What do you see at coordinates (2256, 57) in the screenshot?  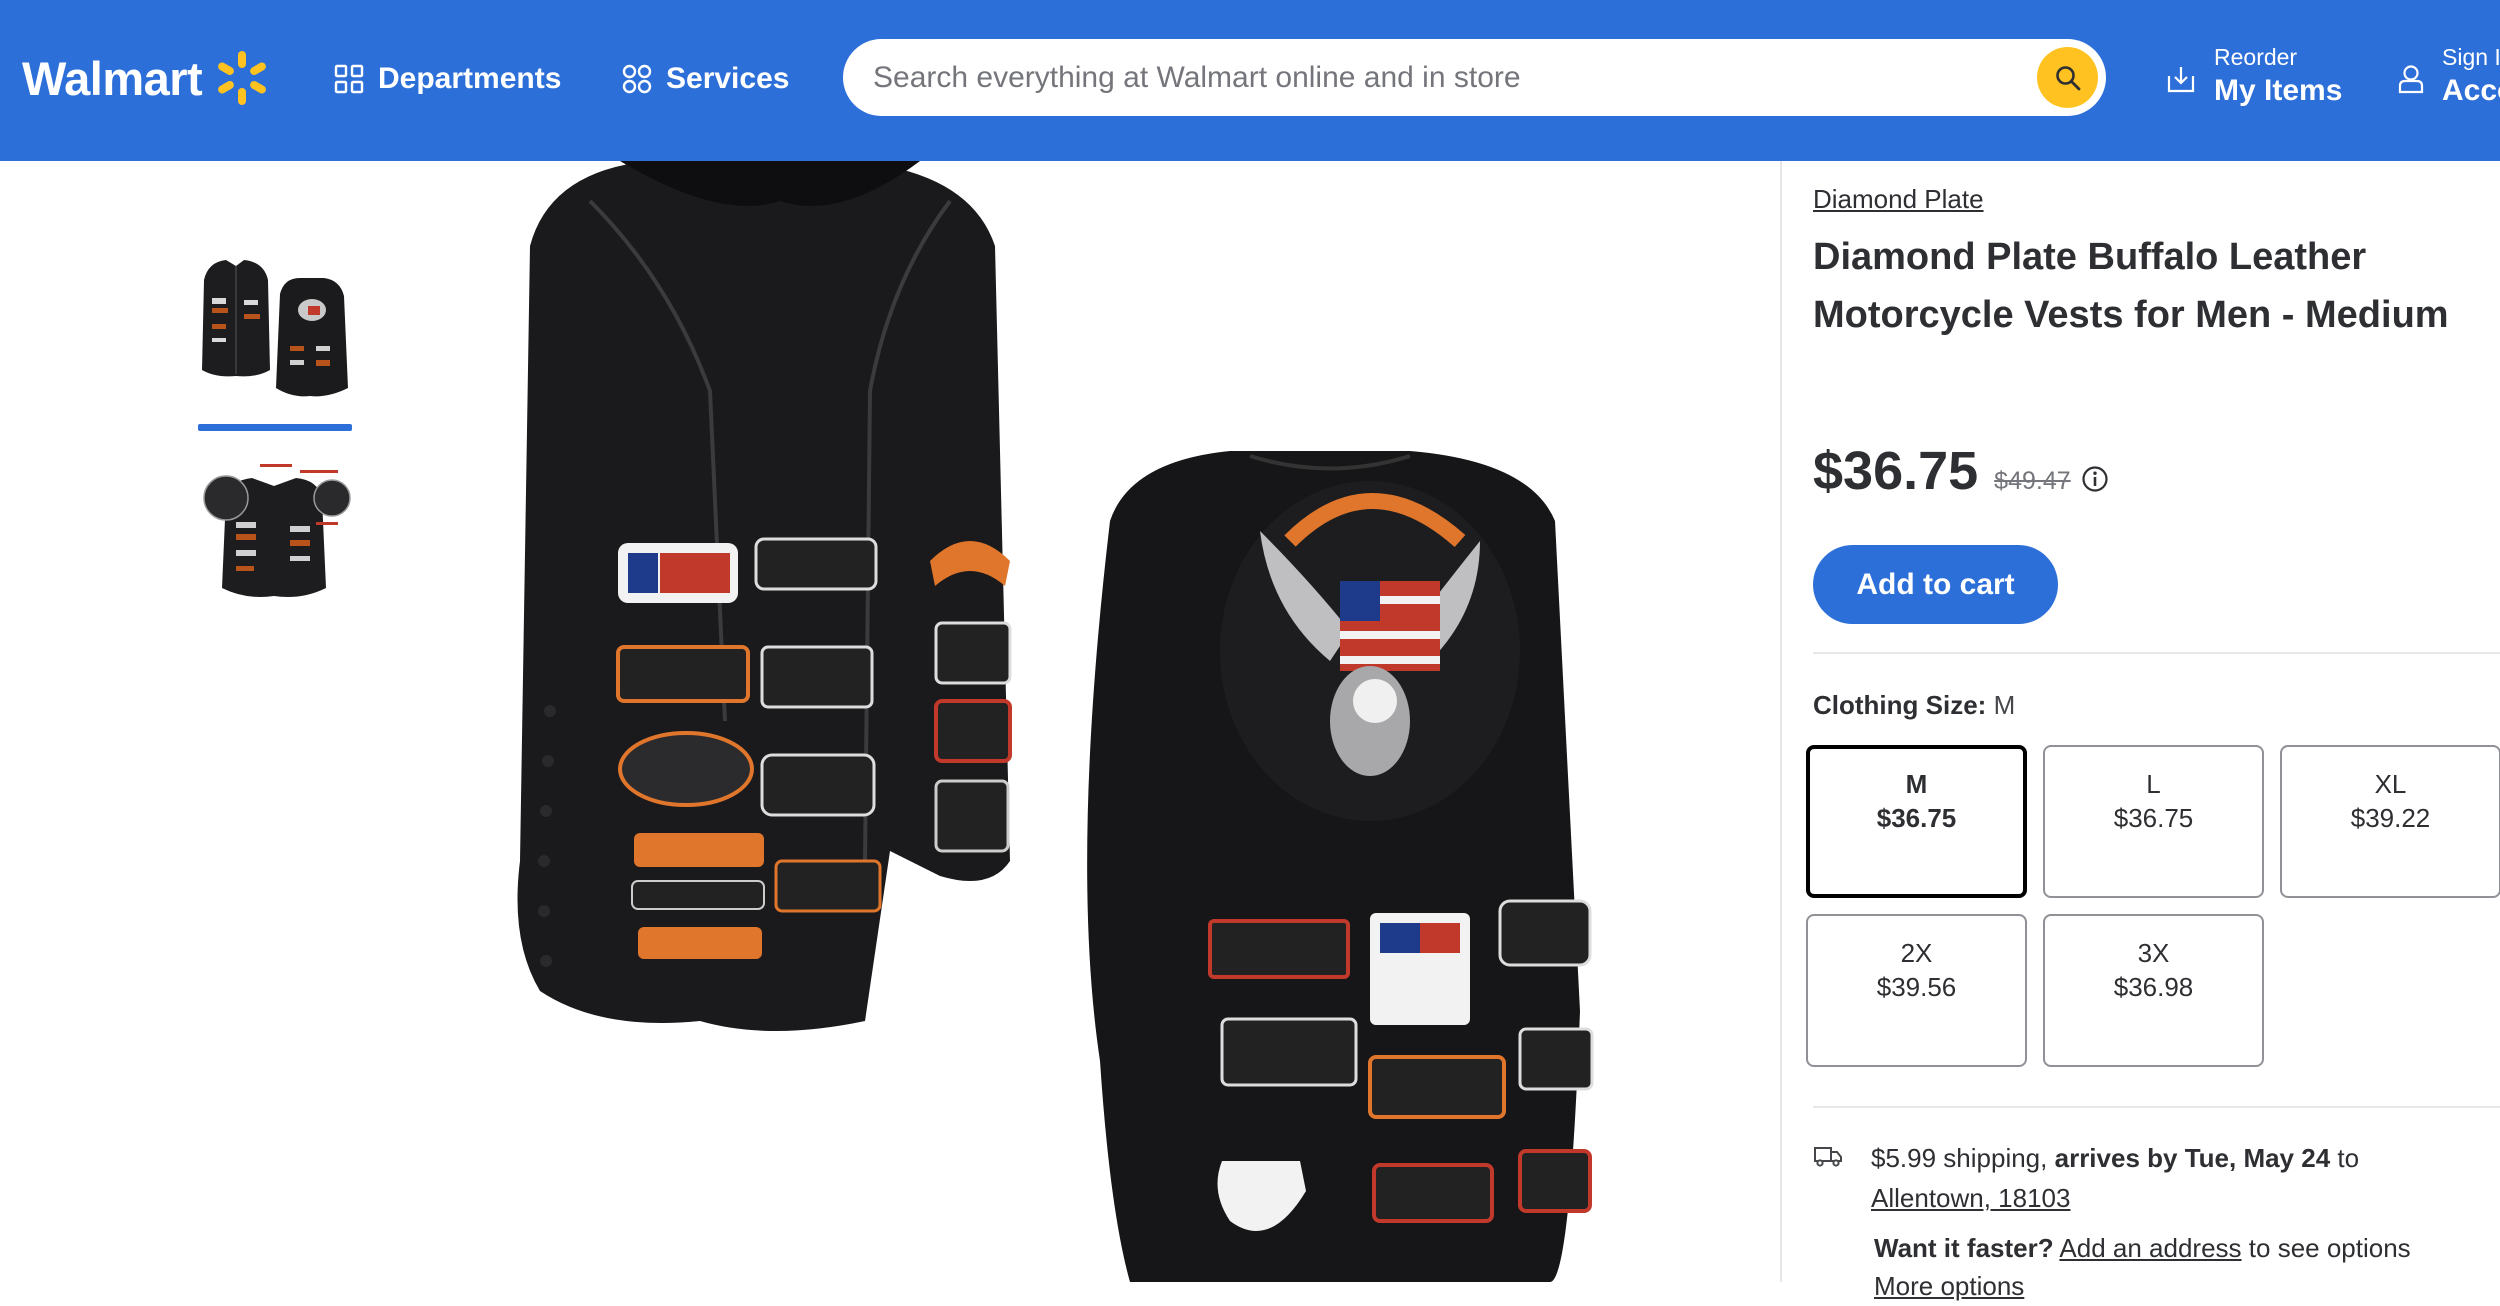 I see `reorder-small-label: Reorder` at bounding box center [2256, 57].